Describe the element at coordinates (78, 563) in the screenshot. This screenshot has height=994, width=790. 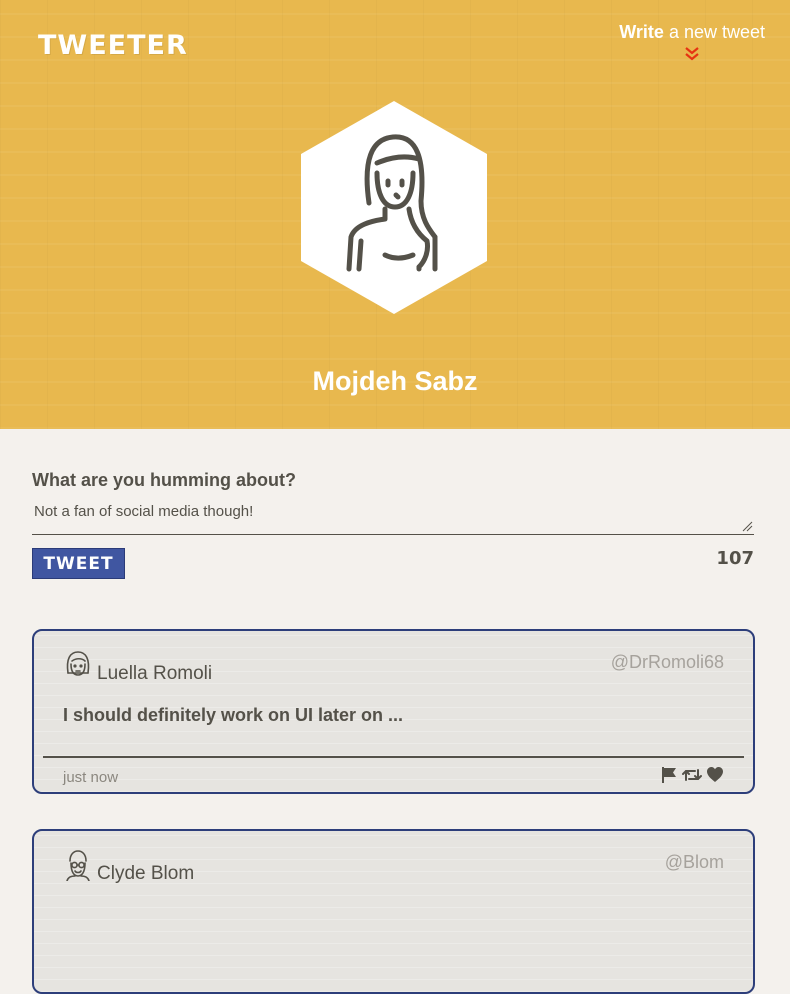
I see `tweet-submit-button: TWEET` at that location.